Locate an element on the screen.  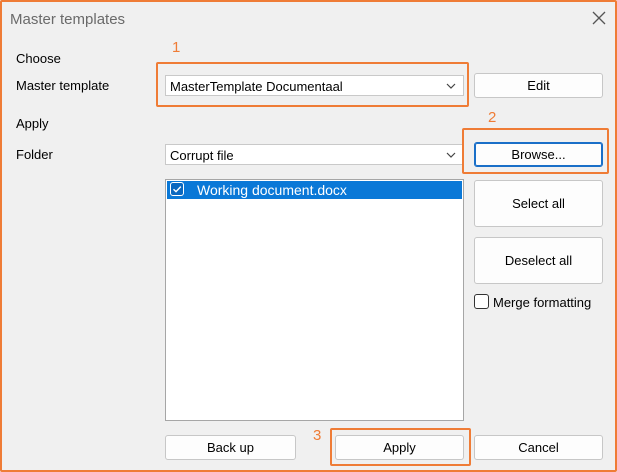
list-item: Working document.docx is located at coordinates (314, 190).